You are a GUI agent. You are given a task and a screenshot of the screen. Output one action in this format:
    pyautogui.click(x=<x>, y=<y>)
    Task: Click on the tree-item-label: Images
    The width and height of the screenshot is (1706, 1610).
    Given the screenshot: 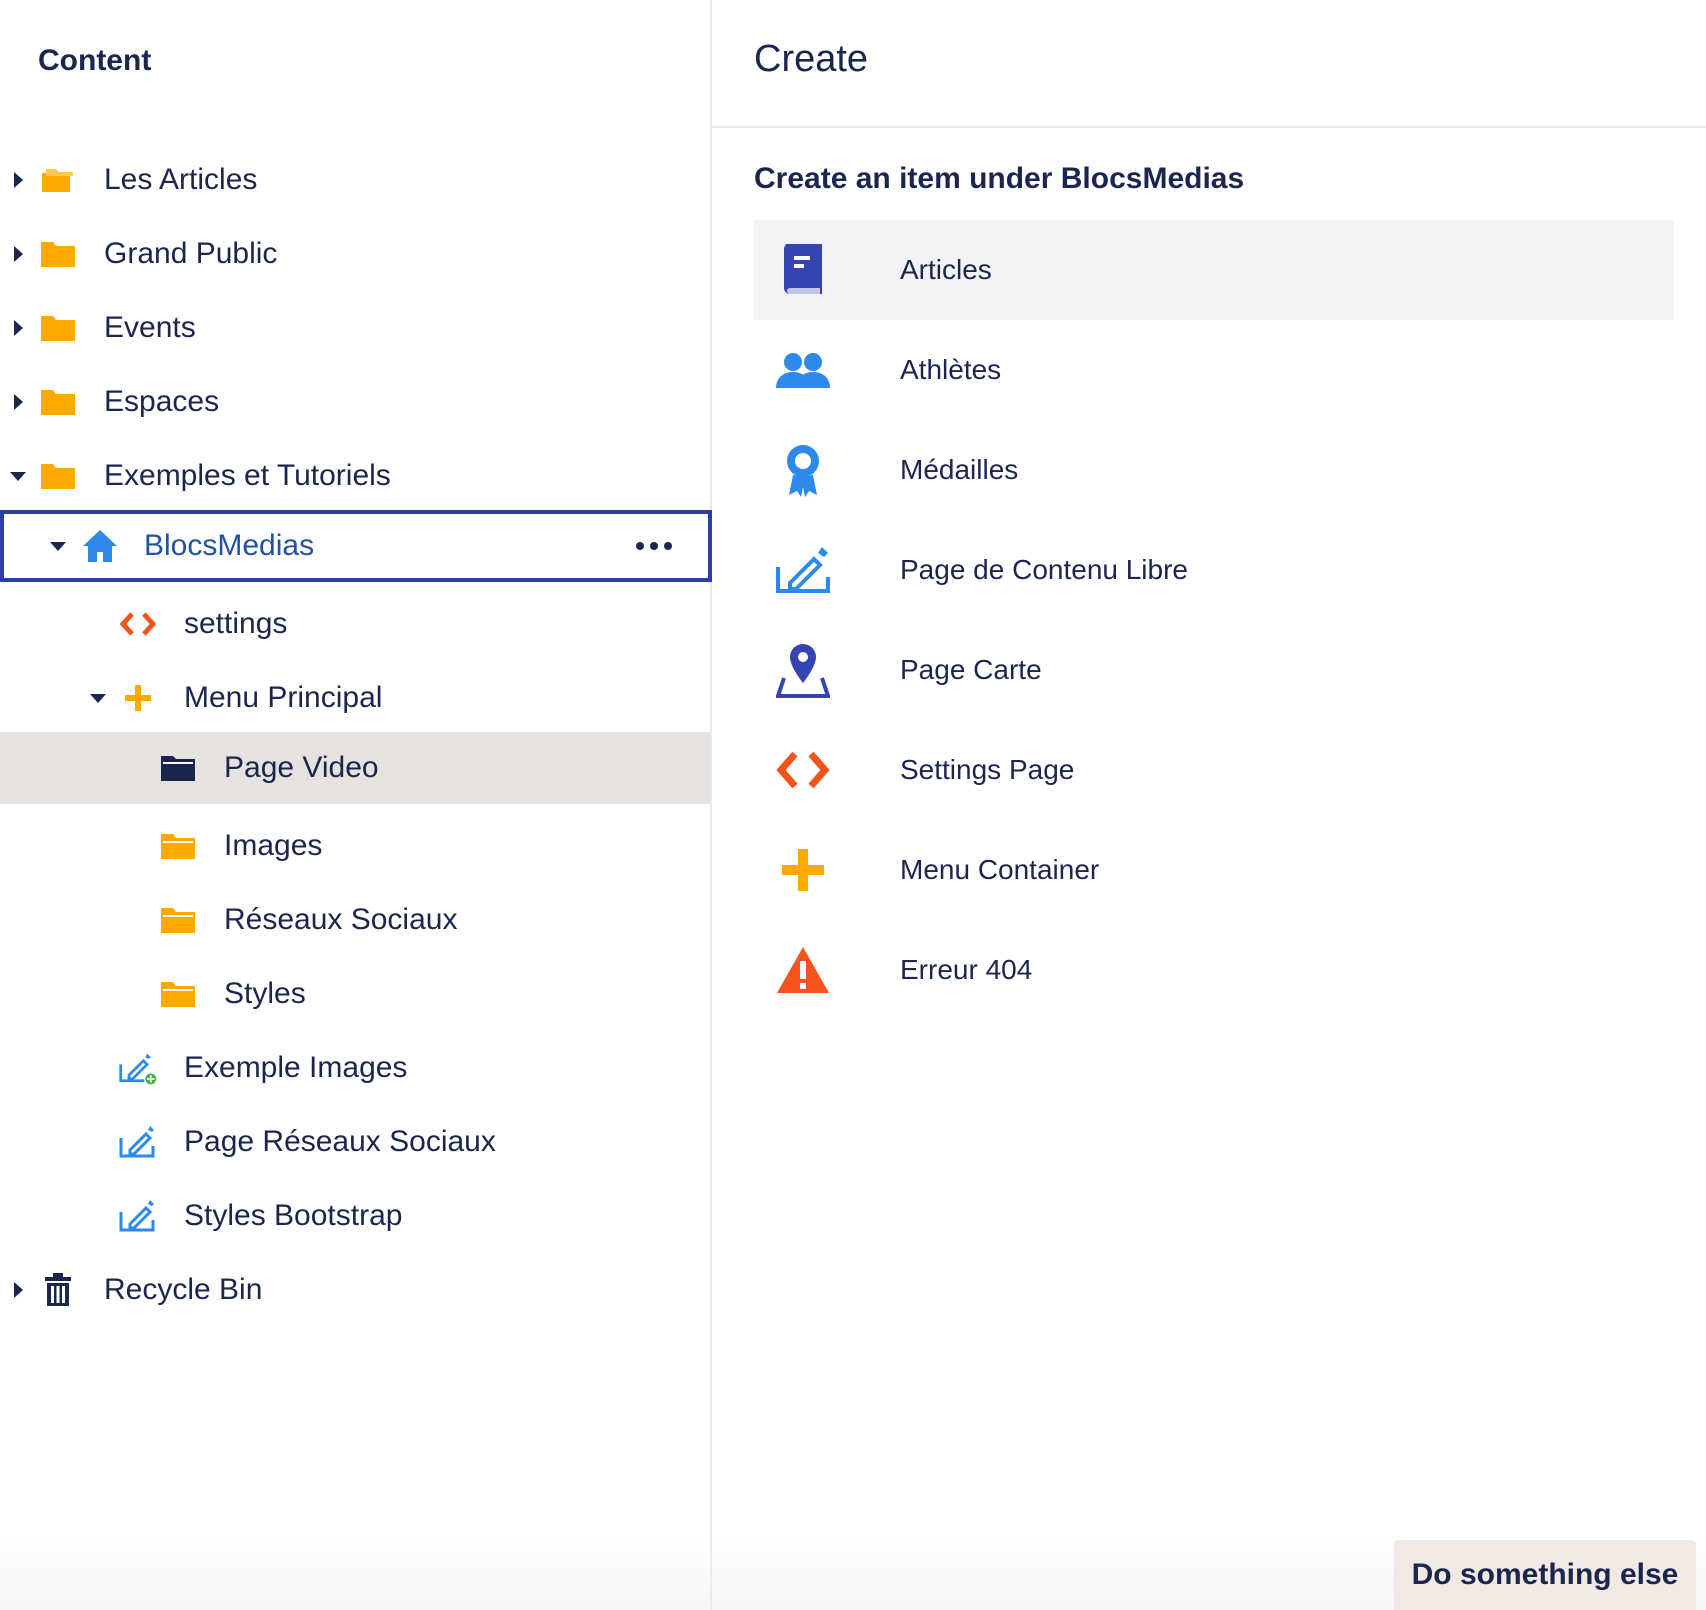 What is the action you would take?
    pyautogui.click(x=273, y=845)
    